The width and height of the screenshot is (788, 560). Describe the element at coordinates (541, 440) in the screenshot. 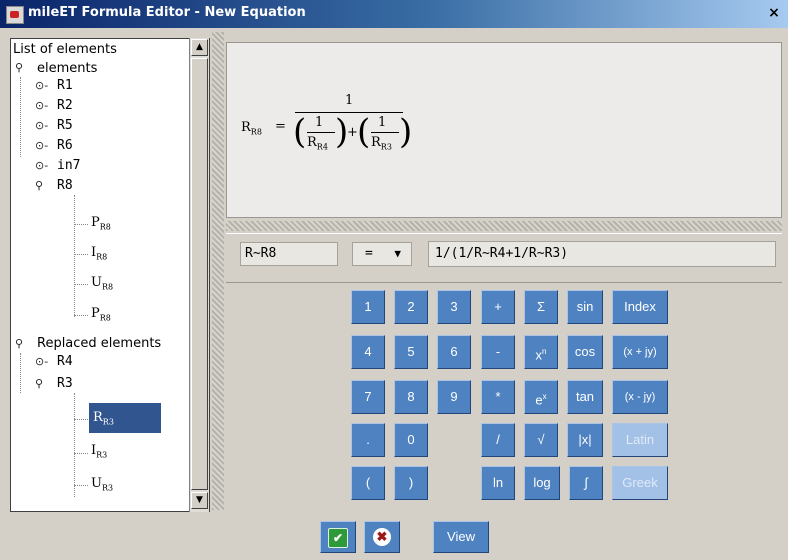

I see `key-sqrt: √` at that location.